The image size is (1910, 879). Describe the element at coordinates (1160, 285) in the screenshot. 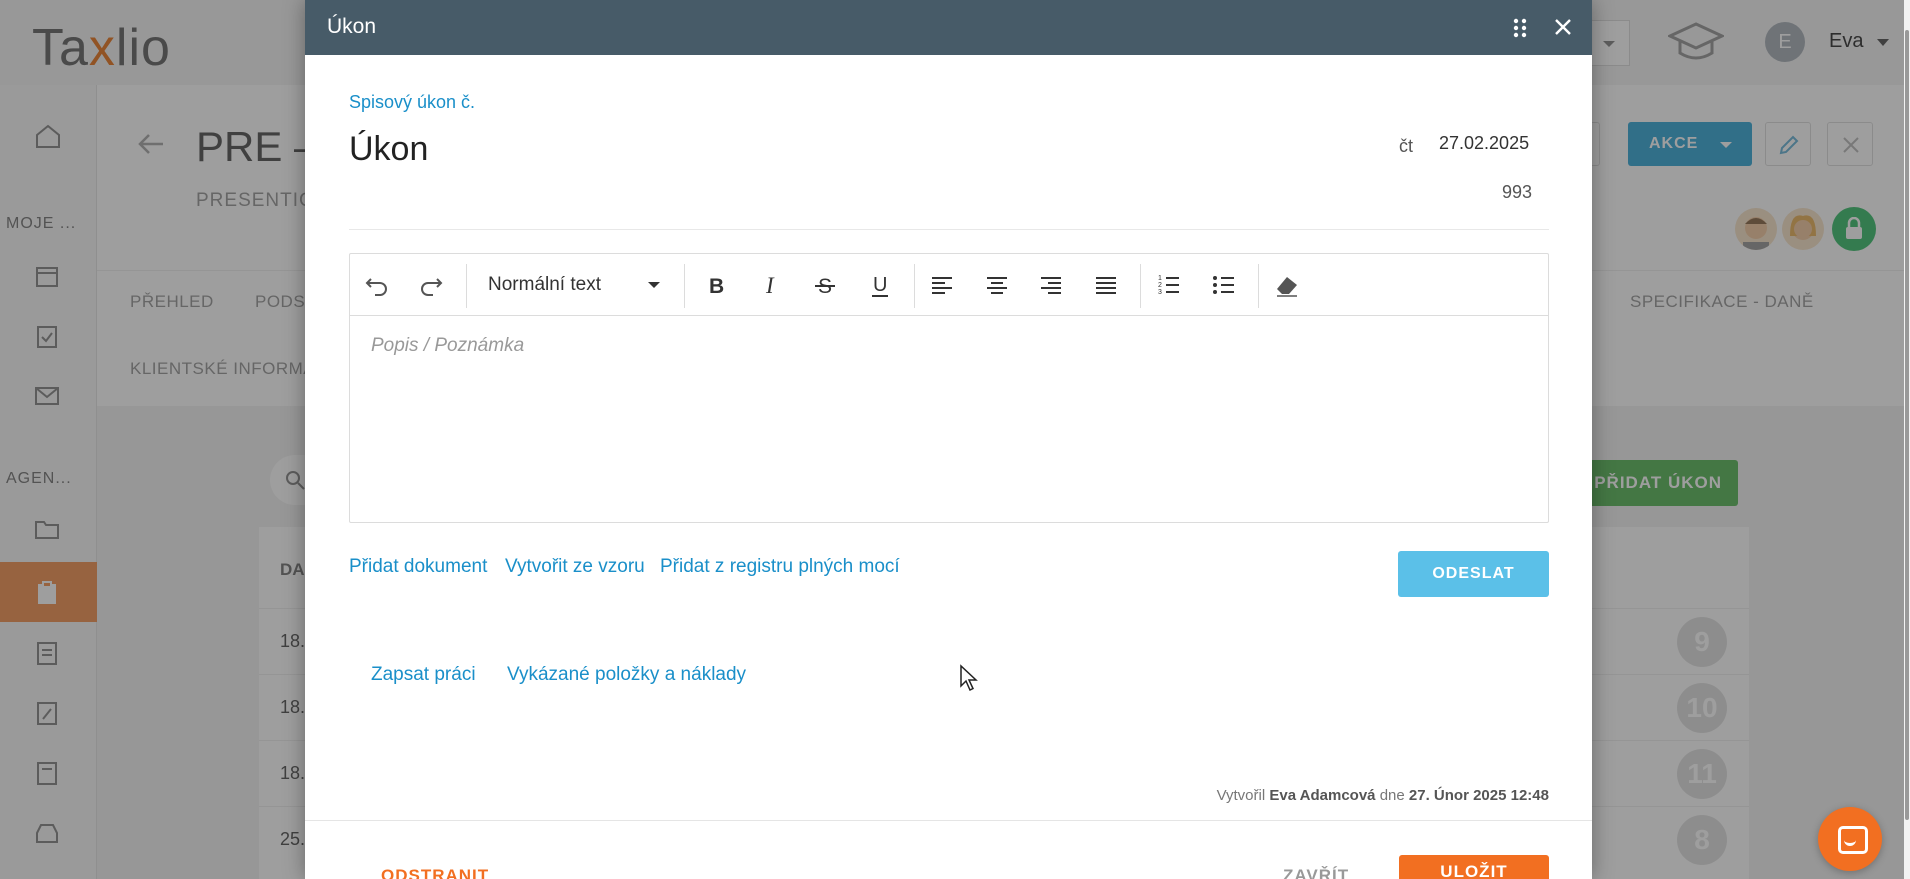

I see `svg-text: 2` at that location.